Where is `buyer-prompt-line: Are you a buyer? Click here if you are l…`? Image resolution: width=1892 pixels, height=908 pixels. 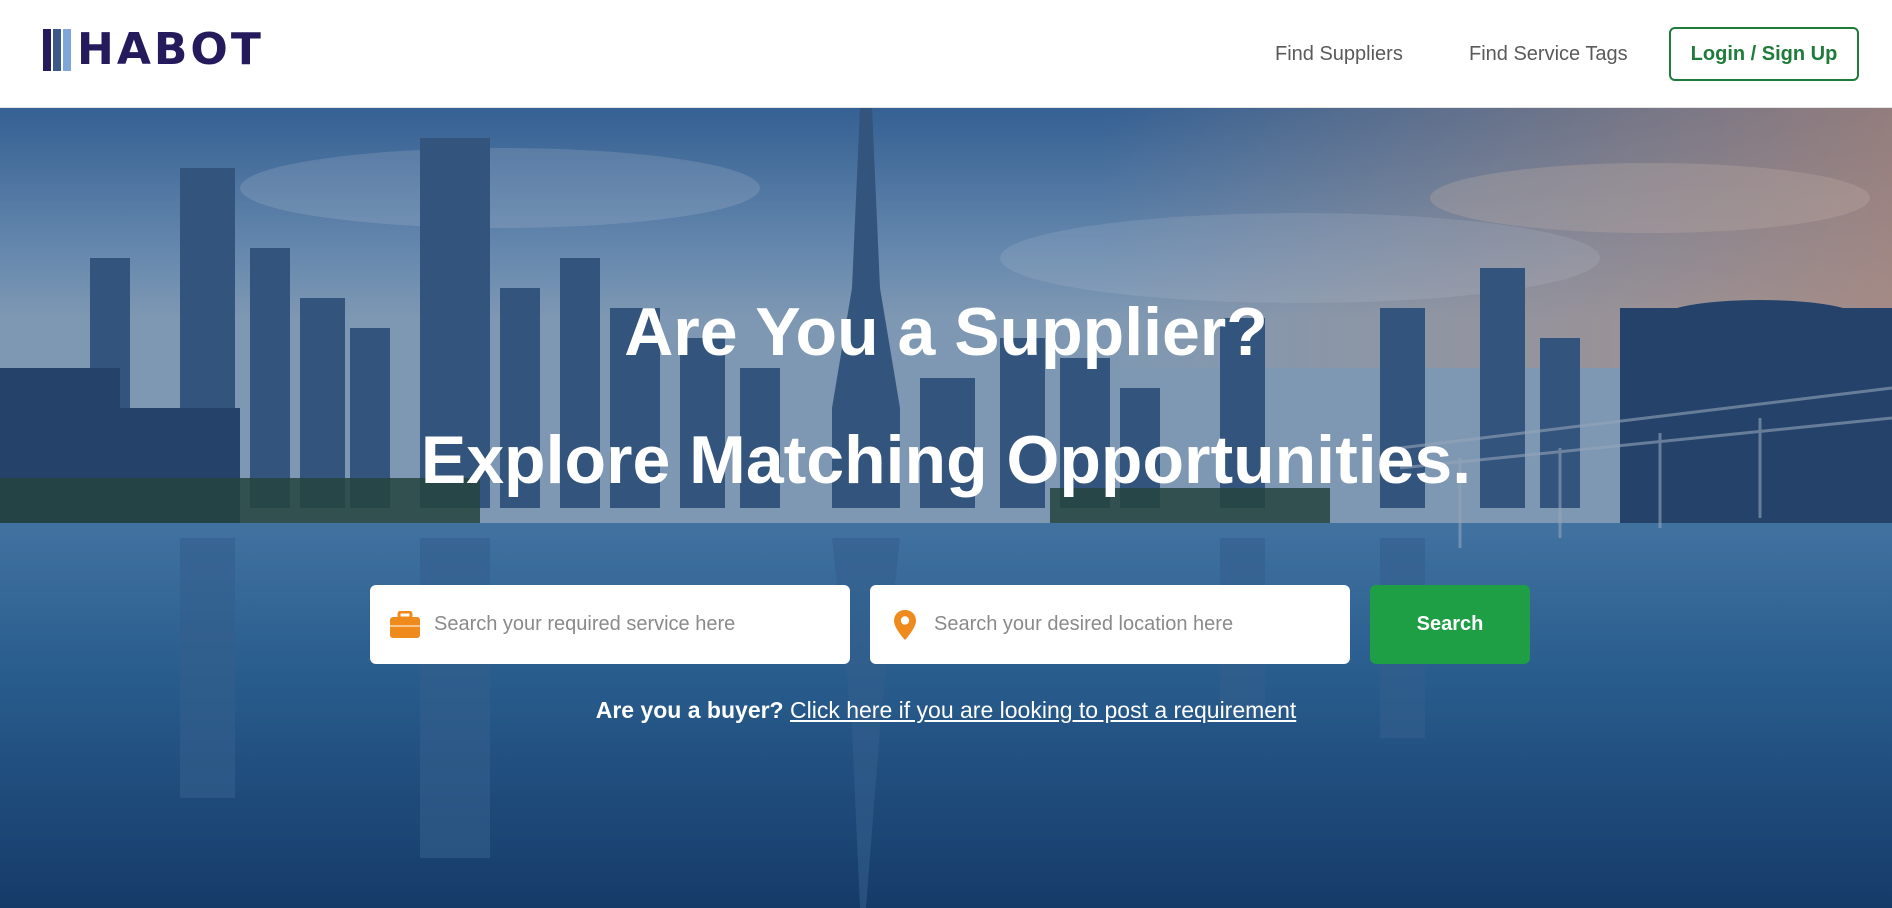
buyer-prompt-line: Are you a buyer? Click here if you are l… is located at coordinates (946, 710).